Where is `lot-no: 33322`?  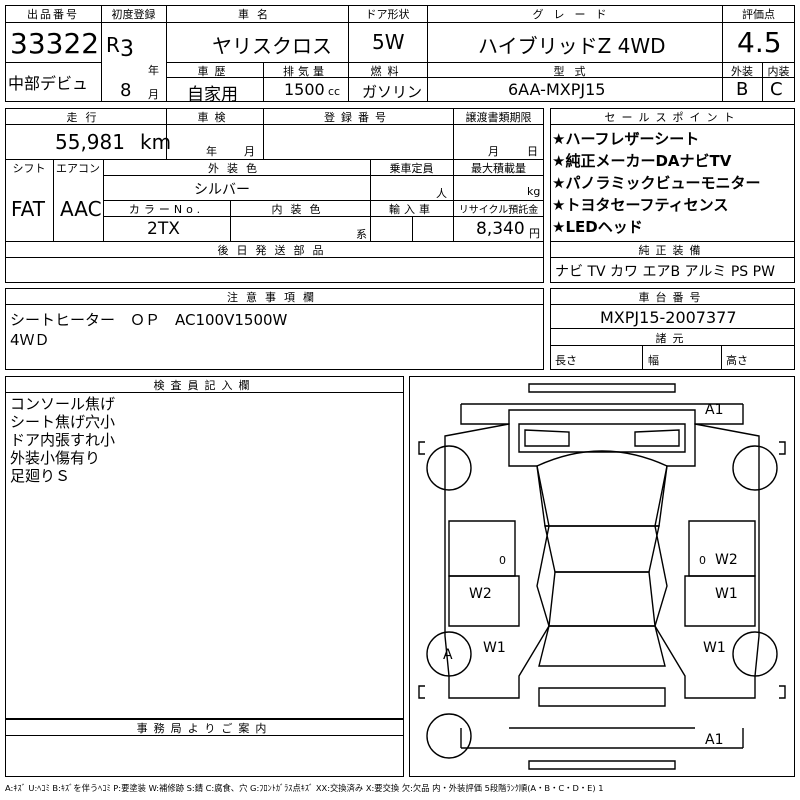 lot-no: 33322 is located at coordinates (55, 43).